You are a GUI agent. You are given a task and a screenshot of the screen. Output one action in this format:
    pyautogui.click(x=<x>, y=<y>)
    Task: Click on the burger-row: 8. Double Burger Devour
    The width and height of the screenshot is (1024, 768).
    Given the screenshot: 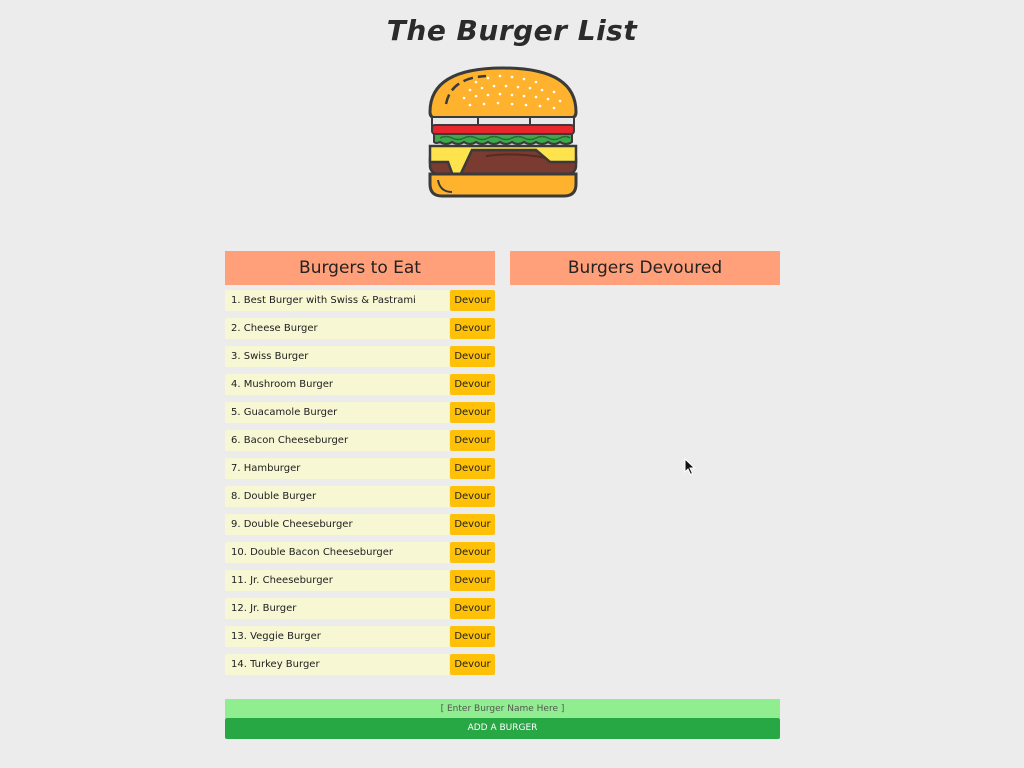 What is the action you would take?
    pyautogui.click(x=360, y=499)
    